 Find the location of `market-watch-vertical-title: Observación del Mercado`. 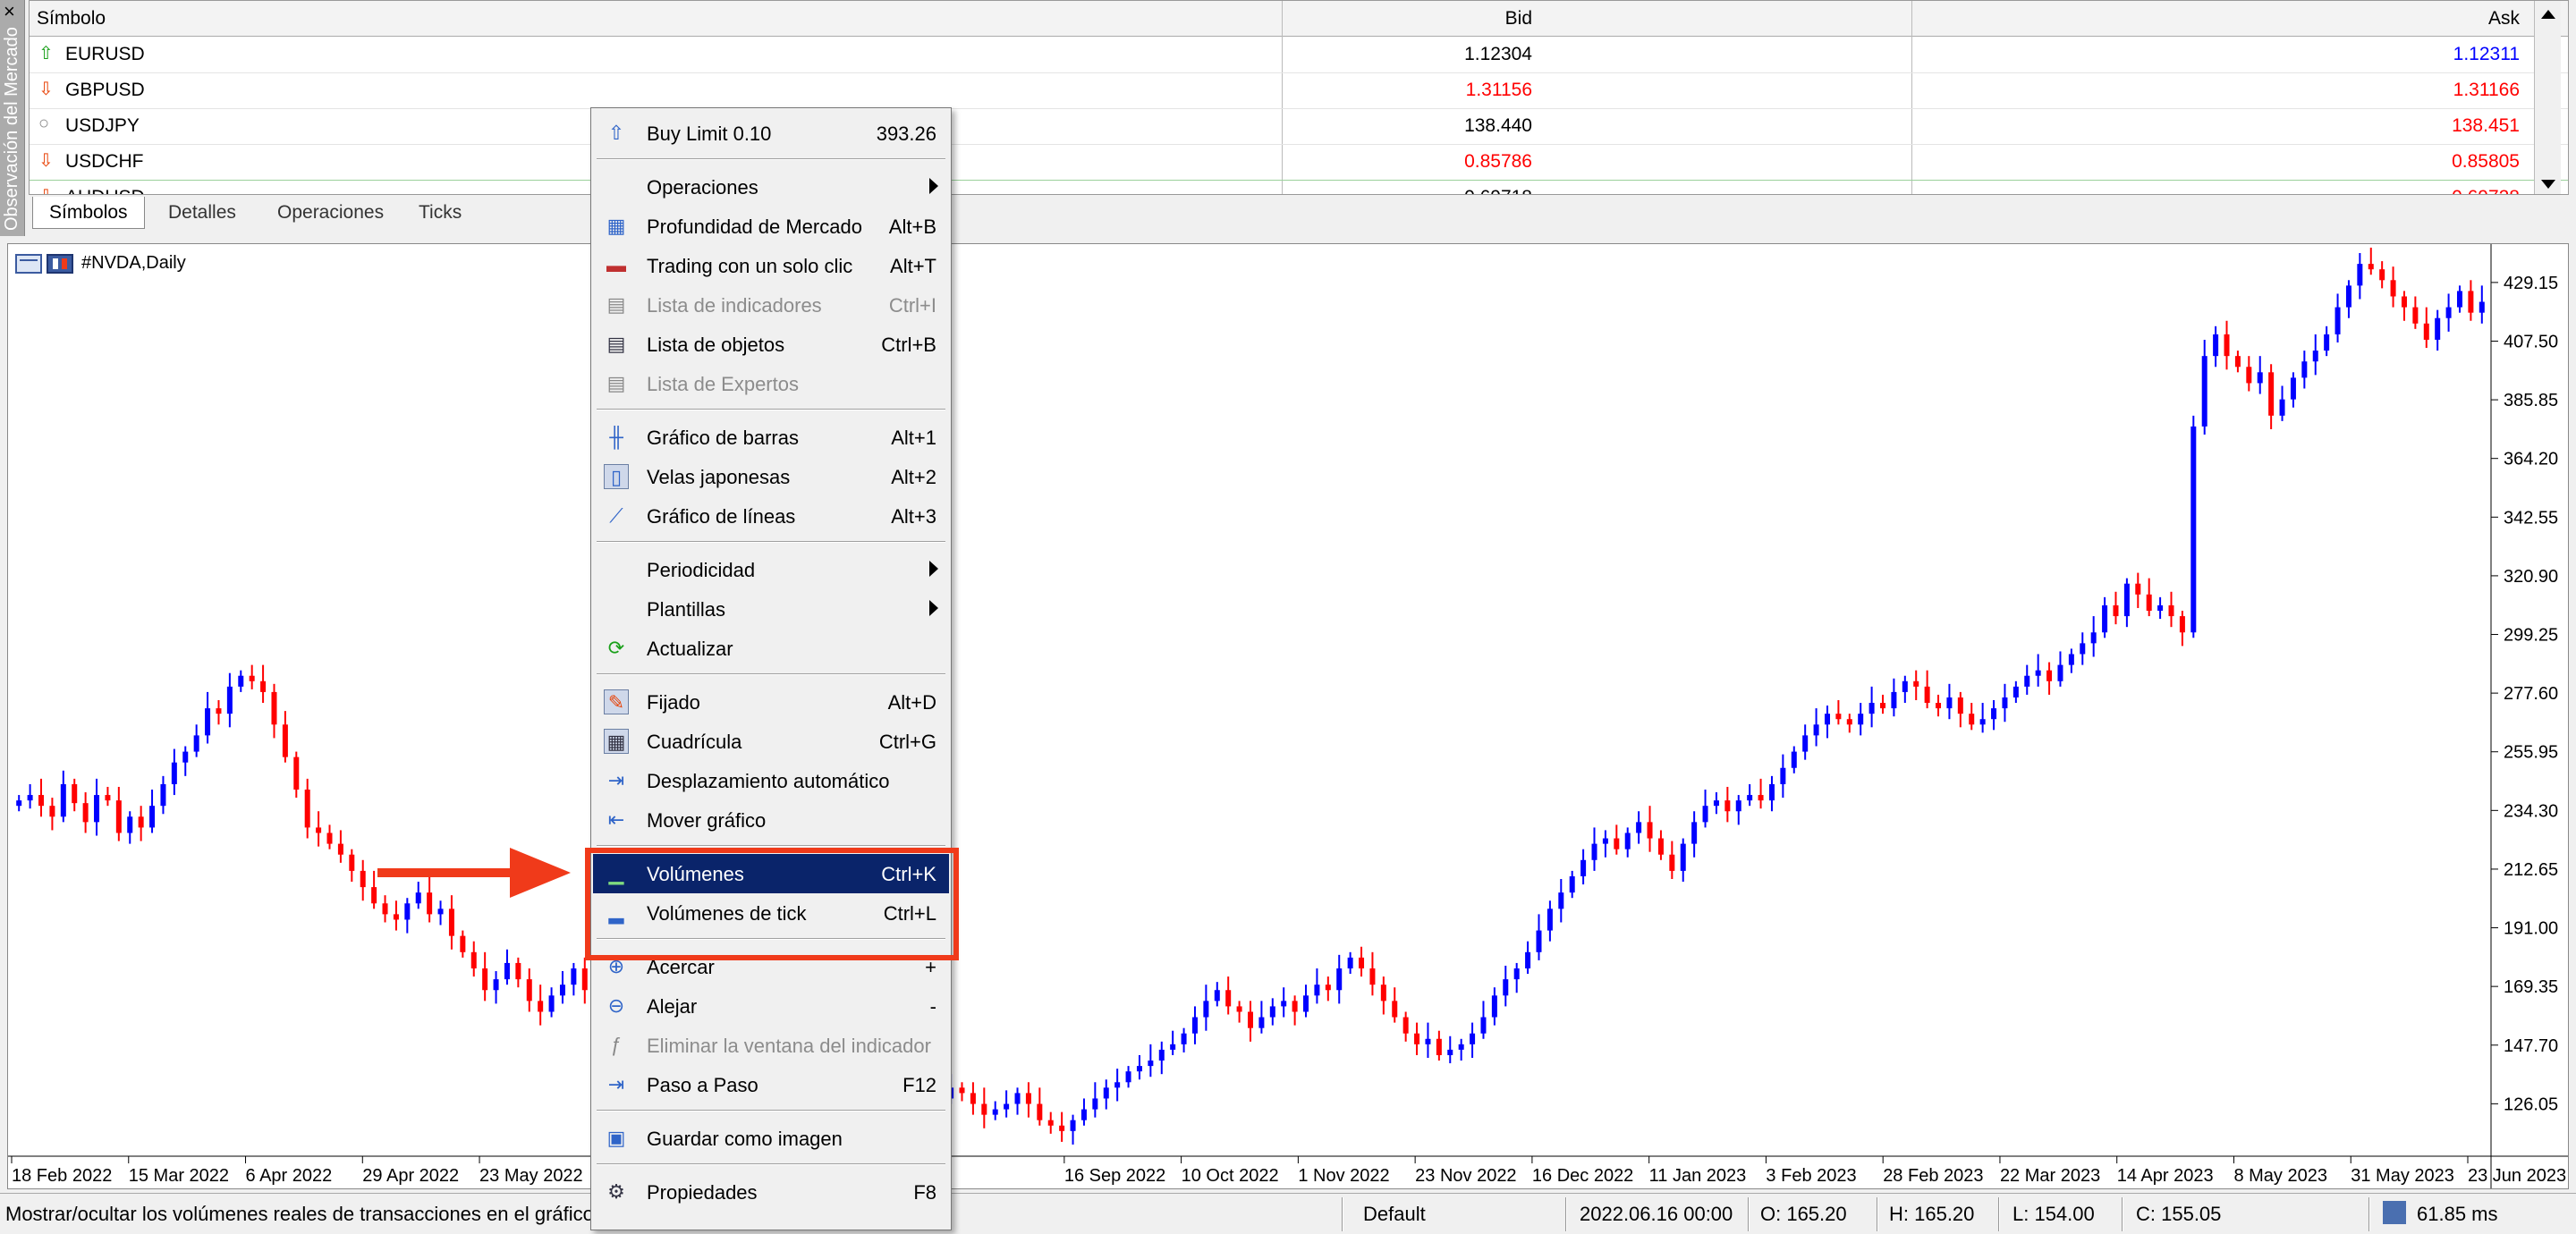

market-watch-vertical-title: Observación del Mercado is located at coordinates (11, 129).